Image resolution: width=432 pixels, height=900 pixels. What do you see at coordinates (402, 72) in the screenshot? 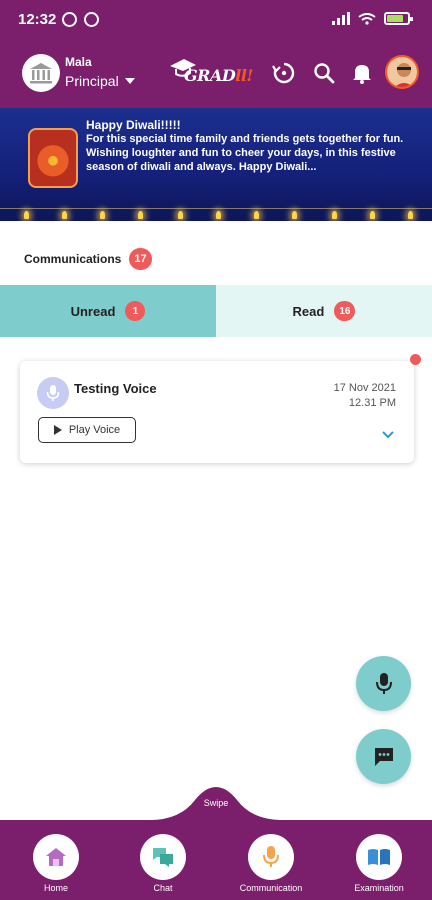
I see `profile-avatar` at bounding box center [402, 72].